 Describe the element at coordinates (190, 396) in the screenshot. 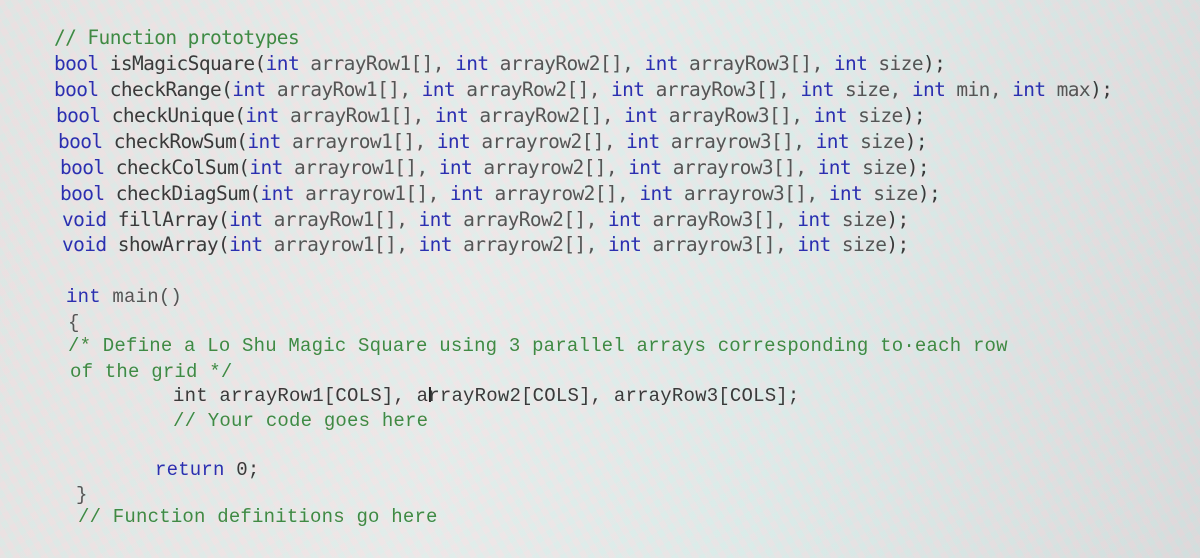

I see `keyword: int` at that location.